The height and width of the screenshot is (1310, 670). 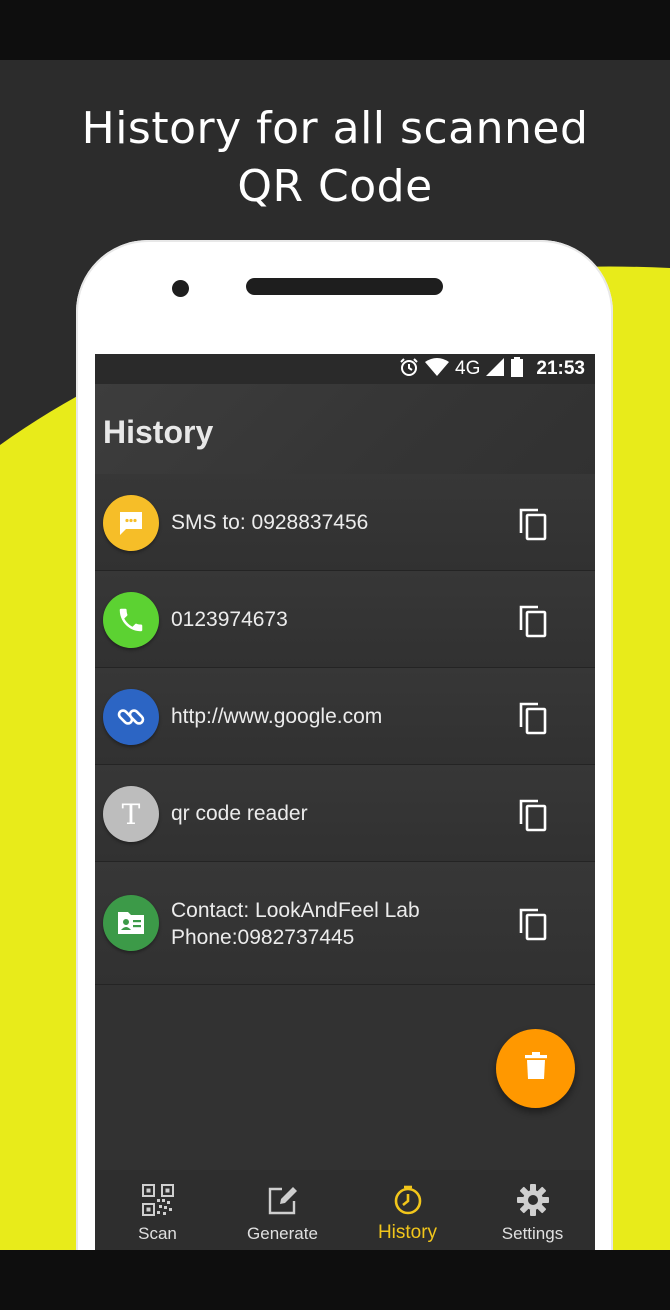 I want to click on earpiece-speaker, so click(x=344, y=286).